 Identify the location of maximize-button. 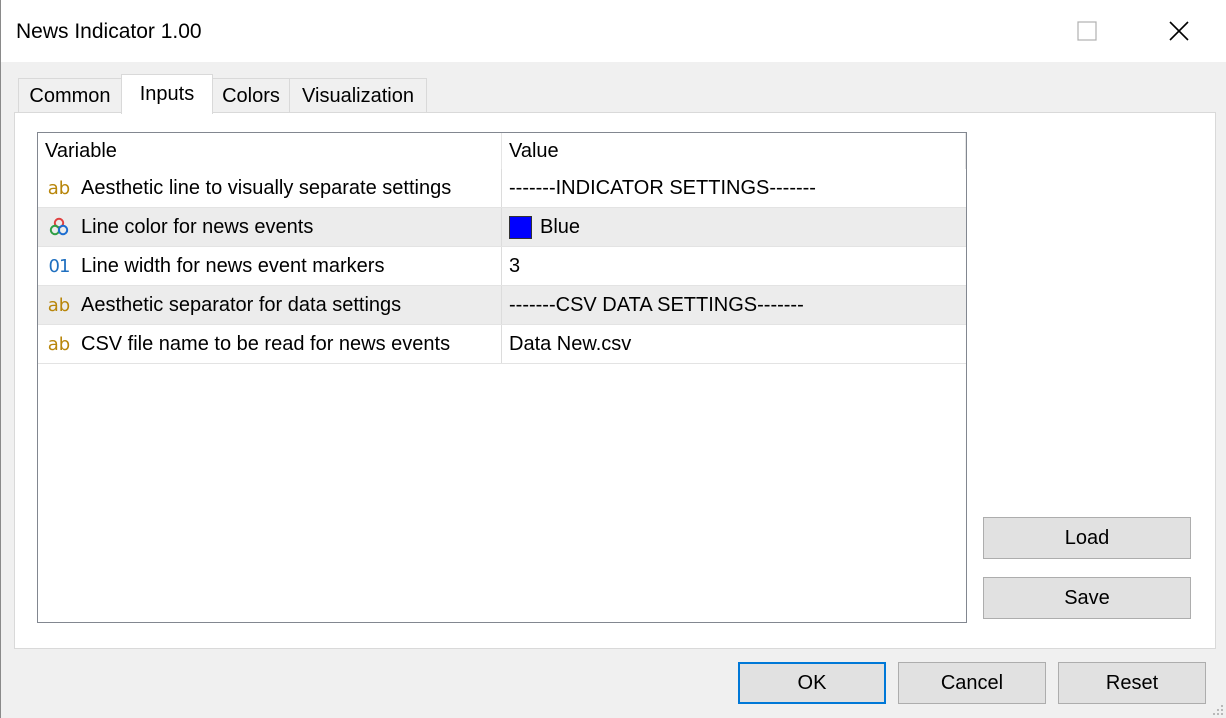
(1087, 31).